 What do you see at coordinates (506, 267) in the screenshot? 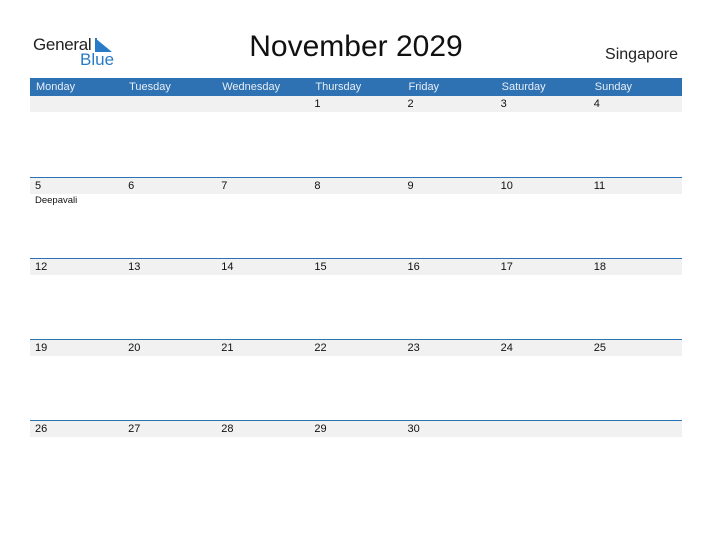
I see `day-number: 17` at bounding box center [506, 267].